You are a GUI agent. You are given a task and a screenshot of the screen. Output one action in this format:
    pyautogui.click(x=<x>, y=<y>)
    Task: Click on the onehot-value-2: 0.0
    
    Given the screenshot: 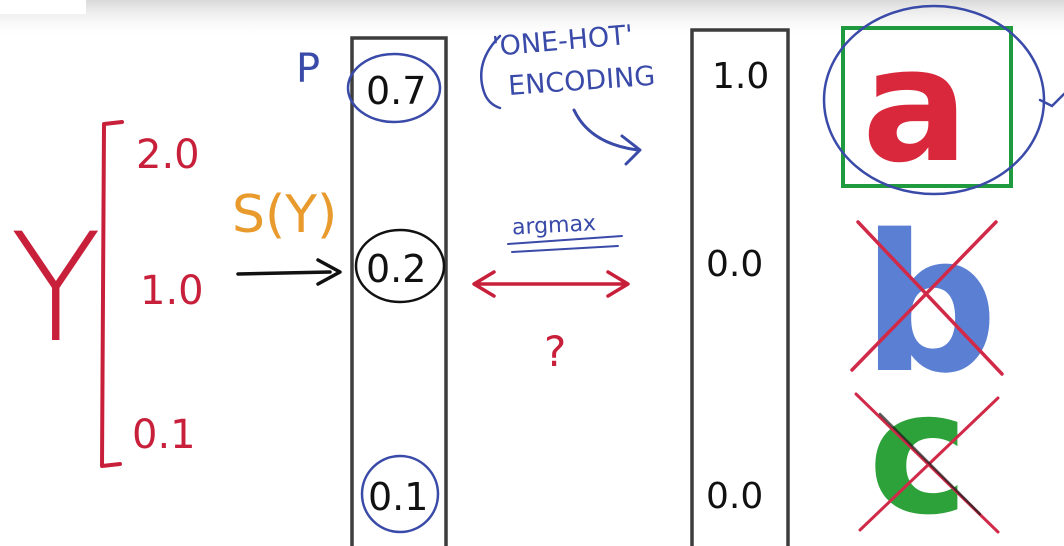 What is the action you would take?
    pyautogui.click(x=734, y=496)
    